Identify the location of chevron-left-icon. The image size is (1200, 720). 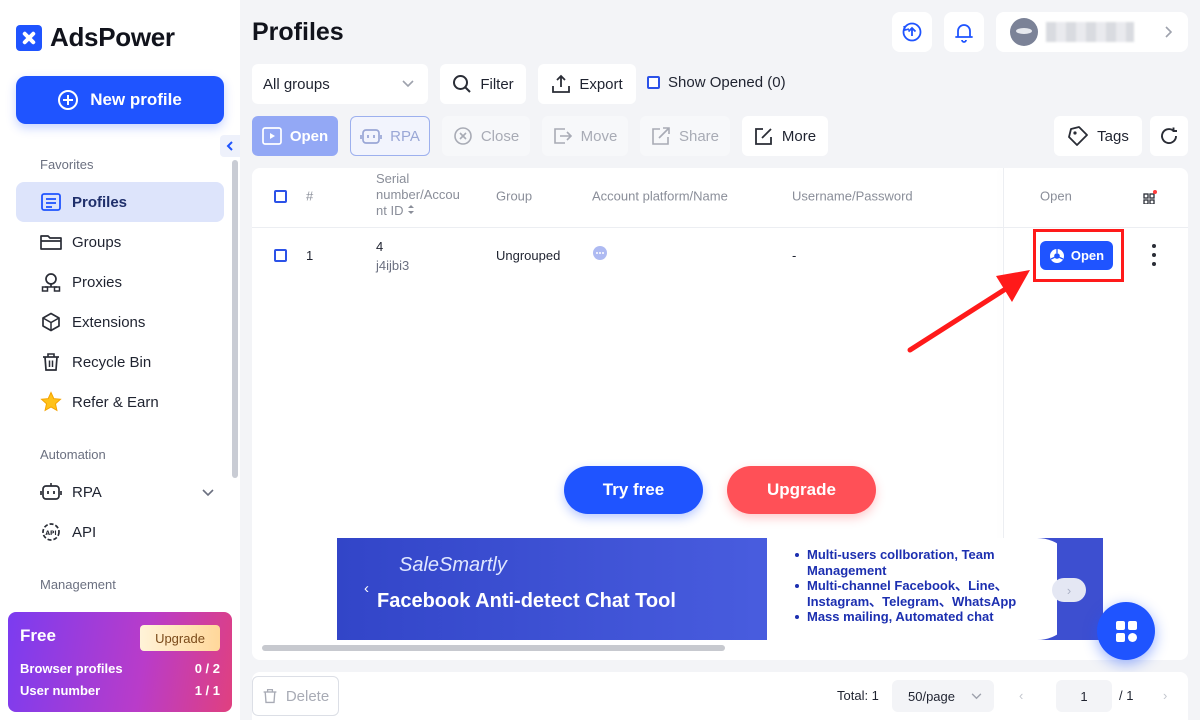
(229, 146).